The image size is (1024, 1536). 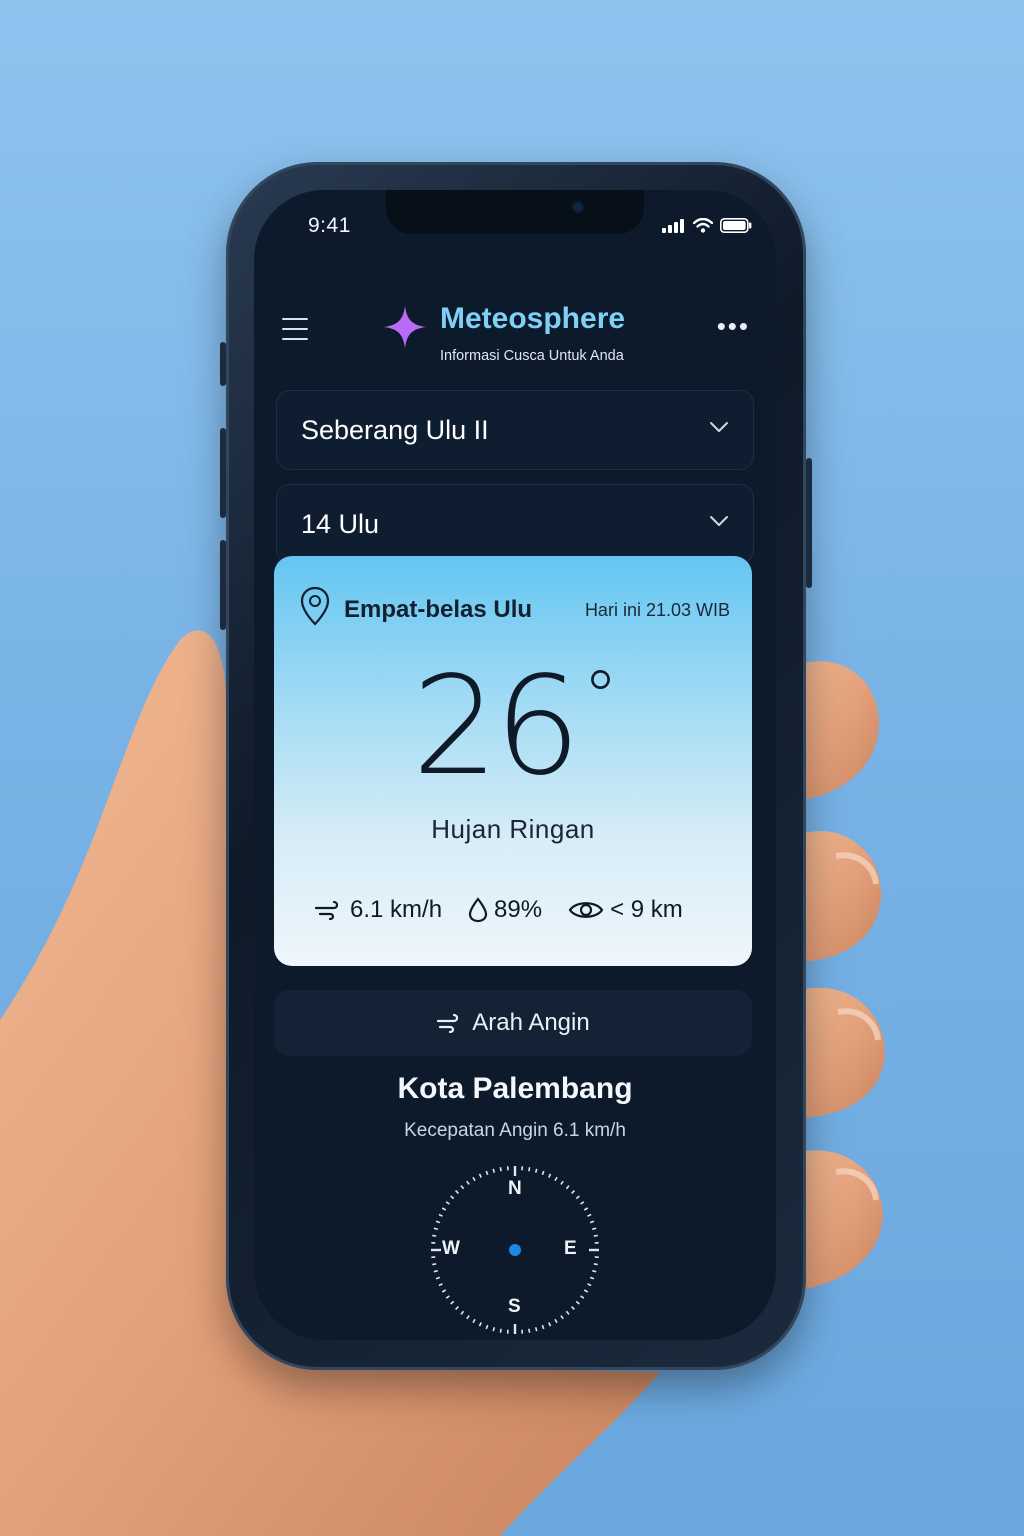 What do you see at coordinates (657, 610) in the screenshot?
I see `weather-date: Hari ini 21.03 WIB` at bounding box center [657, 610].